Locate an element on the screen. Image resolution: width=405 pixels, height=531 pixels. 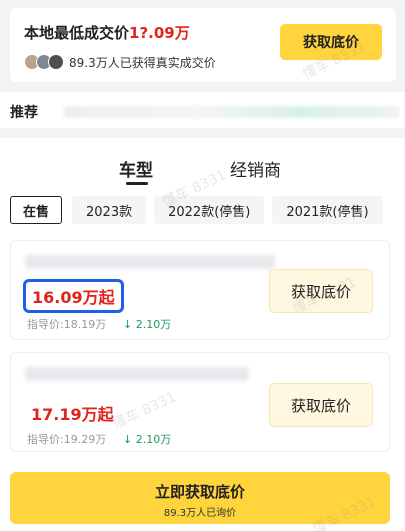
recommend-blurred-content is located at coordinates (232, 112).